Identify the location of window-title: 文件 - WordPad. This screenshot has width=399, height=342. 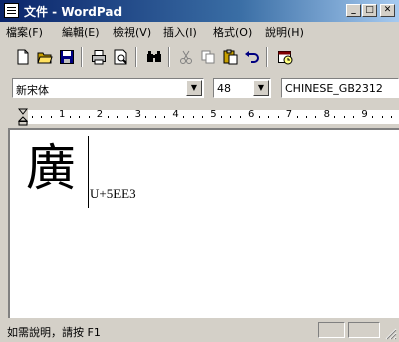
(73, 12).